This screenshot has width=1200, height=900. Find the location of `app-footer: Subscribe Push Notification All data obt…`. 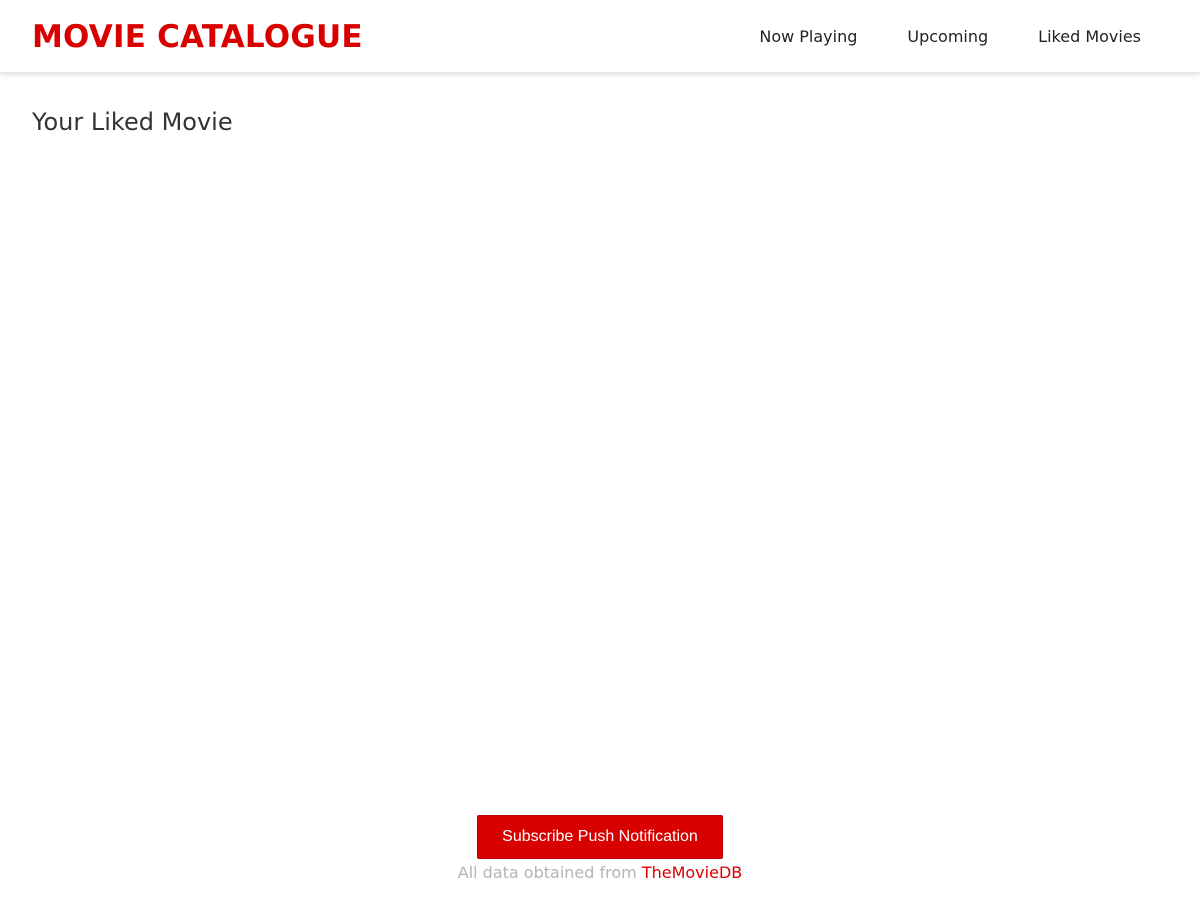

app-footer: Subscribe Push Notification All data obt… is located at coordinates (600, 848).